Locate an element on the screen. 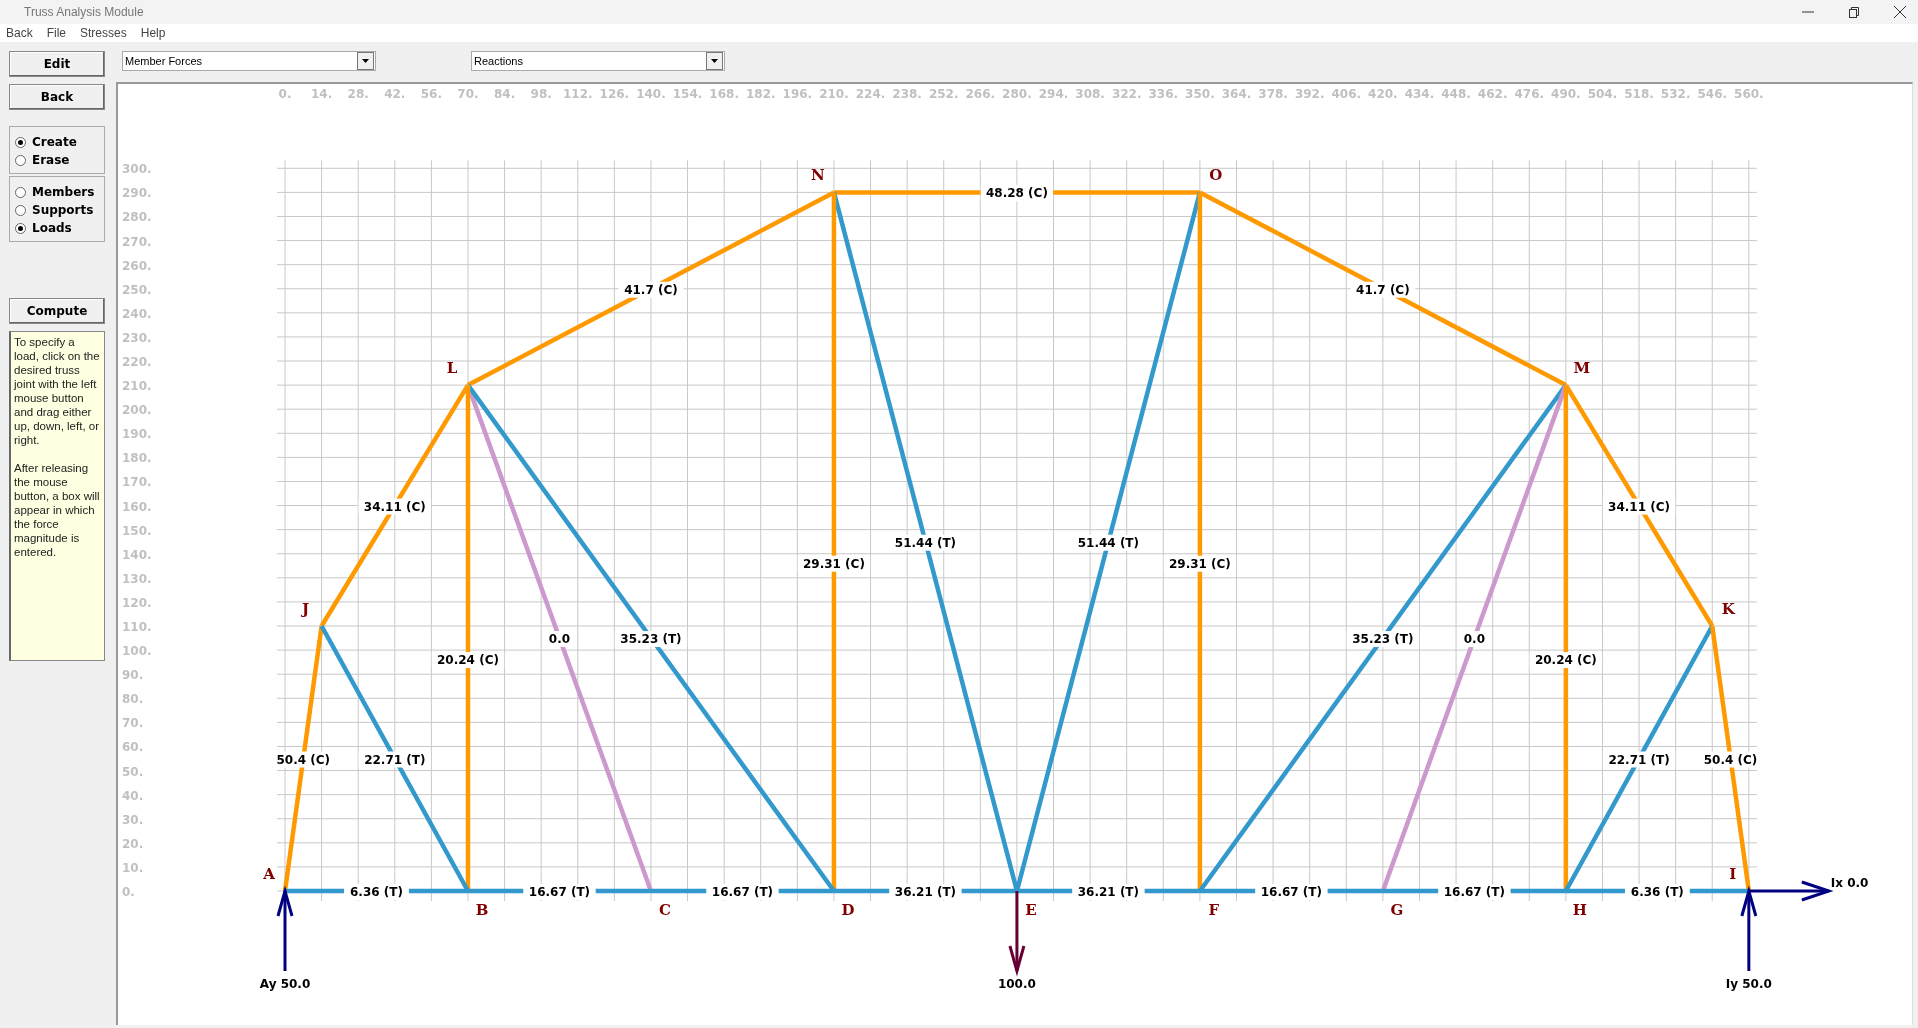  axis-label: 420. is located at coordinates (1383, 94).